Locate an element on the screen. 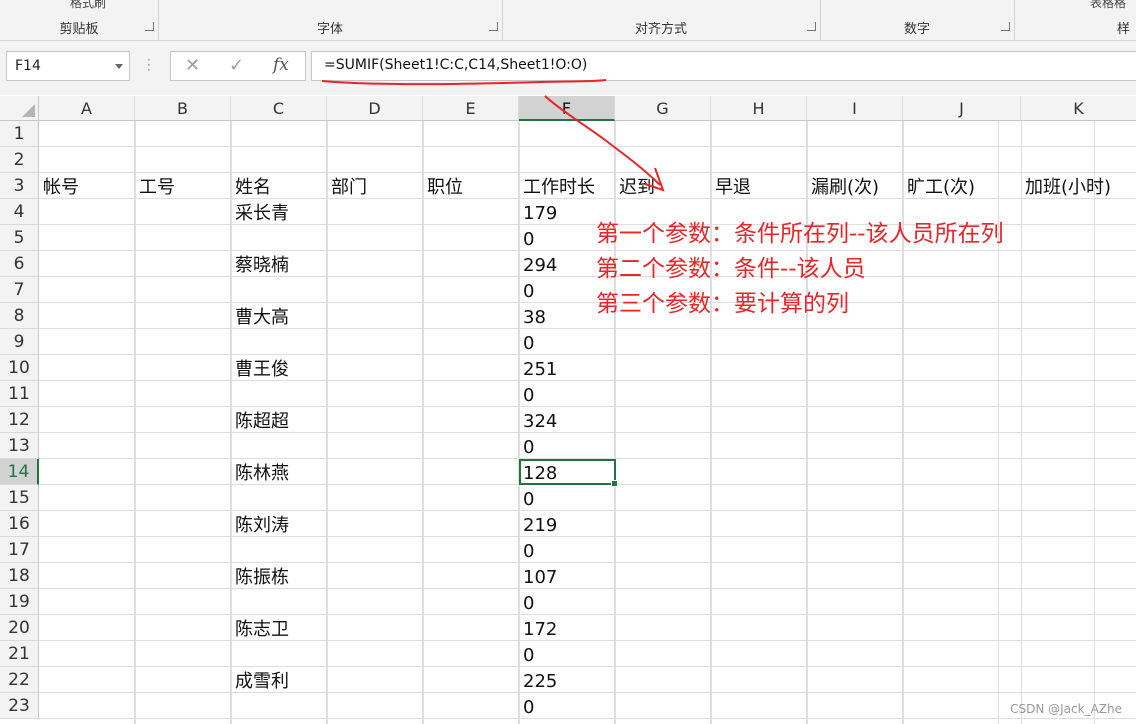 Image resolution: width=1136 pixels, height=724 pixels. formula-underline-mark is located at coordinates (464, 82).